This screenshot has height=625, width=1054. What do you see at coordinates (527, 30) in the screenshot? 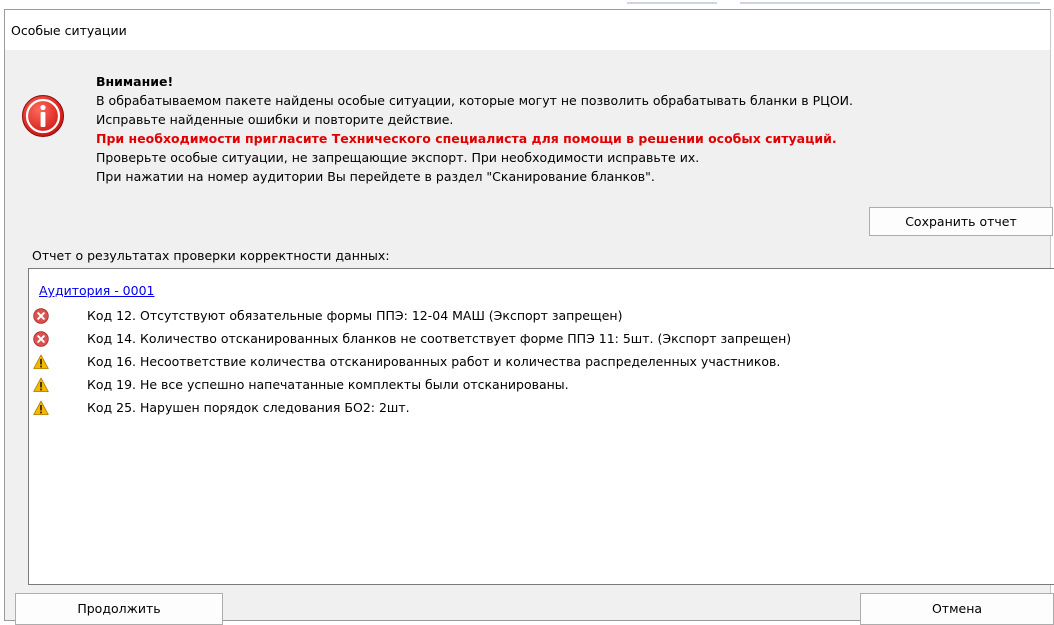
I see `dialog-titlebar: Особые ситуации` at bounding box center [527, 30].